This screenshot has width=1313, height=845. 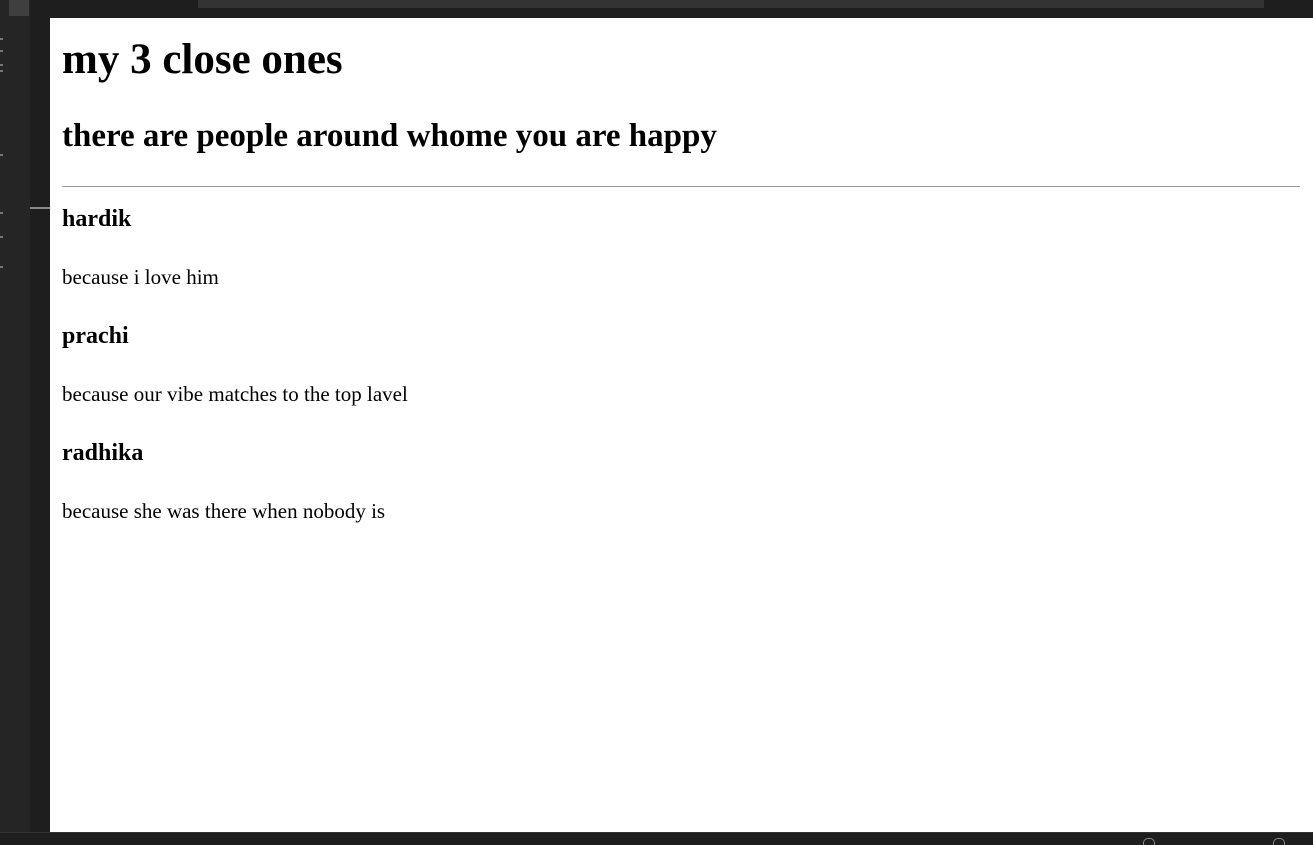 What do you see at coordinates (681, 186) in the screenshot?
I see `divider` at bounding box center [681, 186].